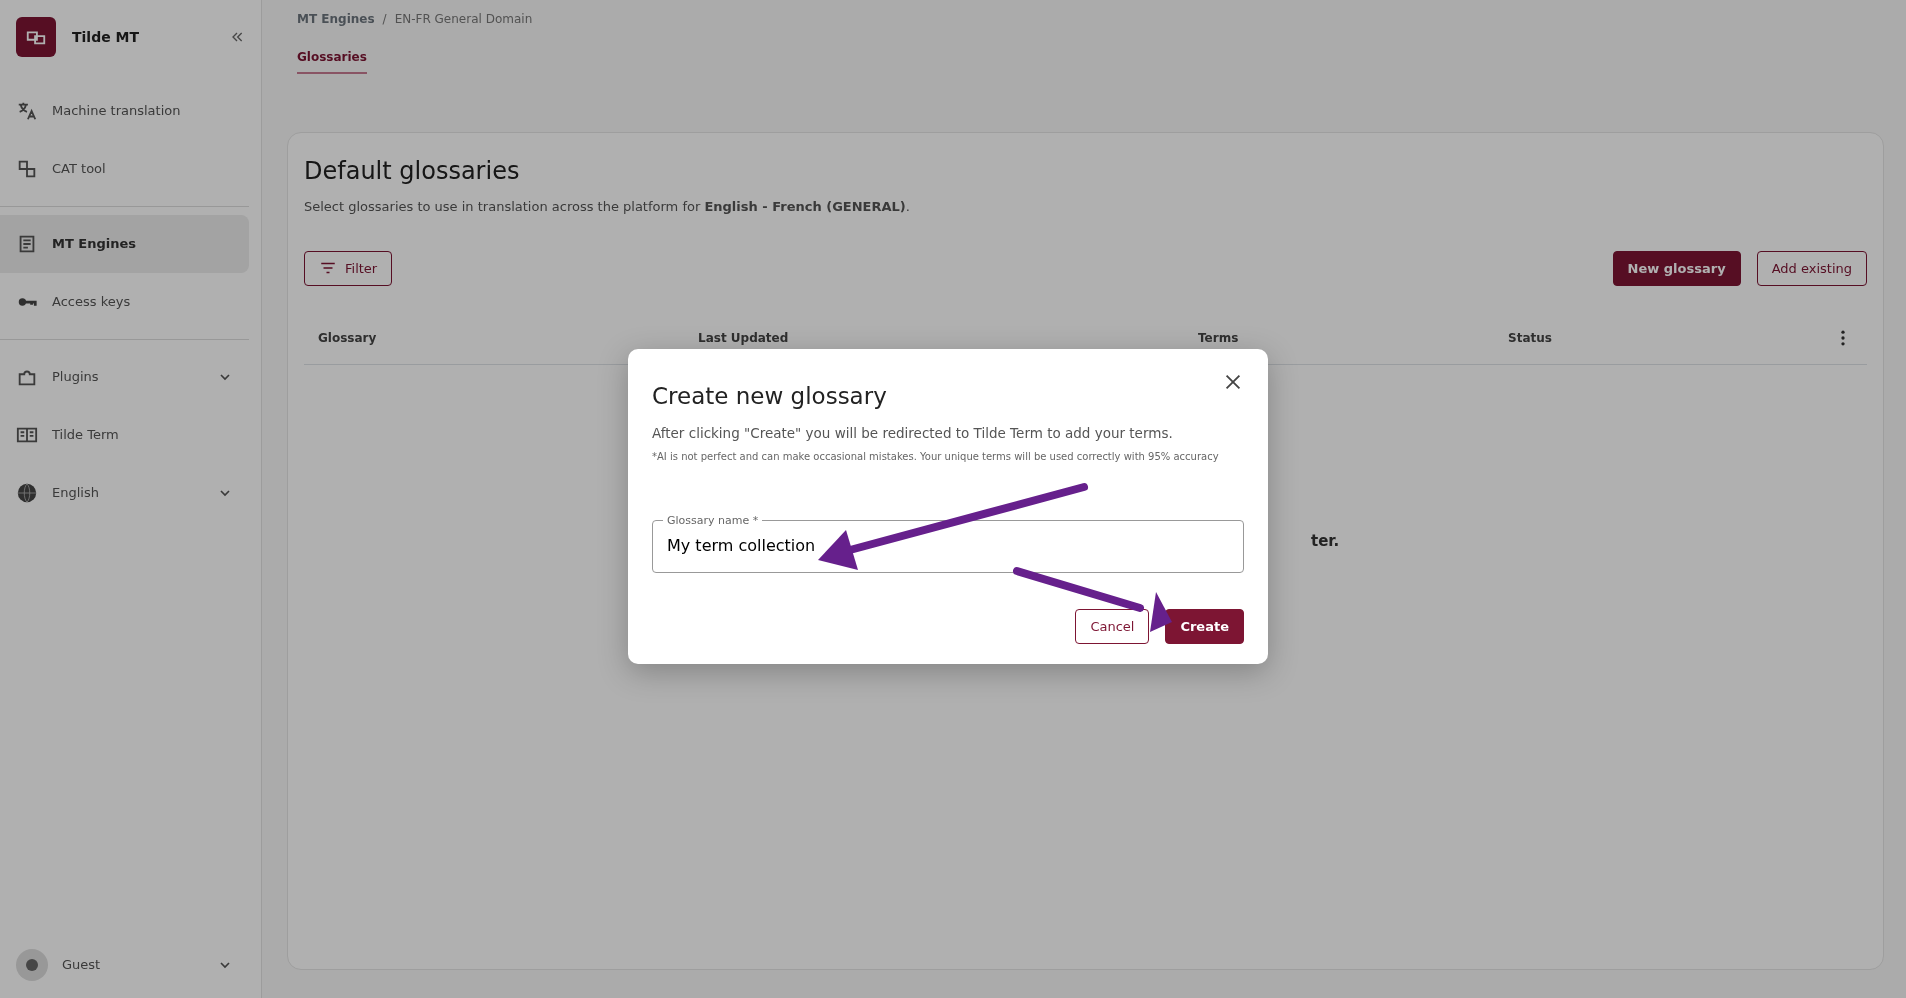  Describe the element at coordinates (913, 433) in the screenshot. I see `dialog-text: After clicking "Create" you will be redirected to Tilde Term to add your terms.` at that location.